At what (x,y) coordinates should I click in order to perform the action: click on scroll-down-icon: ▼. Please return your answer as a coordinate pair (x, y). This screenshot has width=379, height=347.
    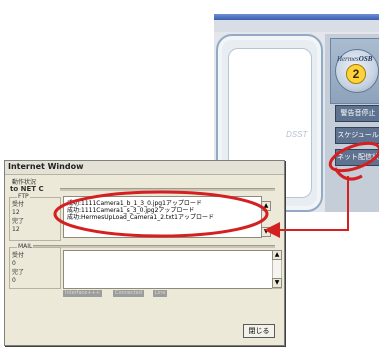
    Looking at the image, I should click on (266, 232).